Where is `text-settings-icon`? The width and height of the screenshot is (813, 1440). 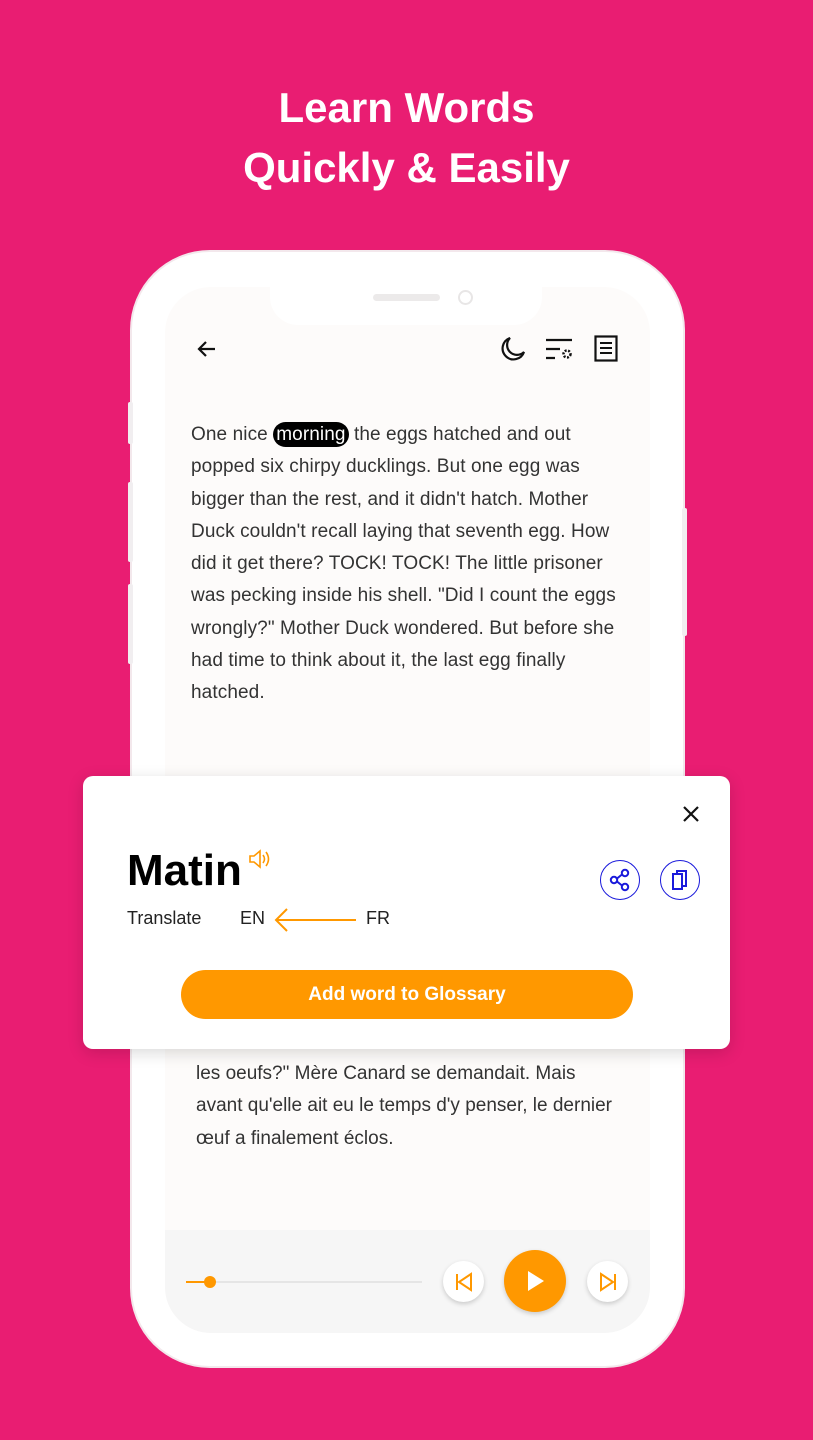 text-settings-icon is located at coordinates (560, 349).